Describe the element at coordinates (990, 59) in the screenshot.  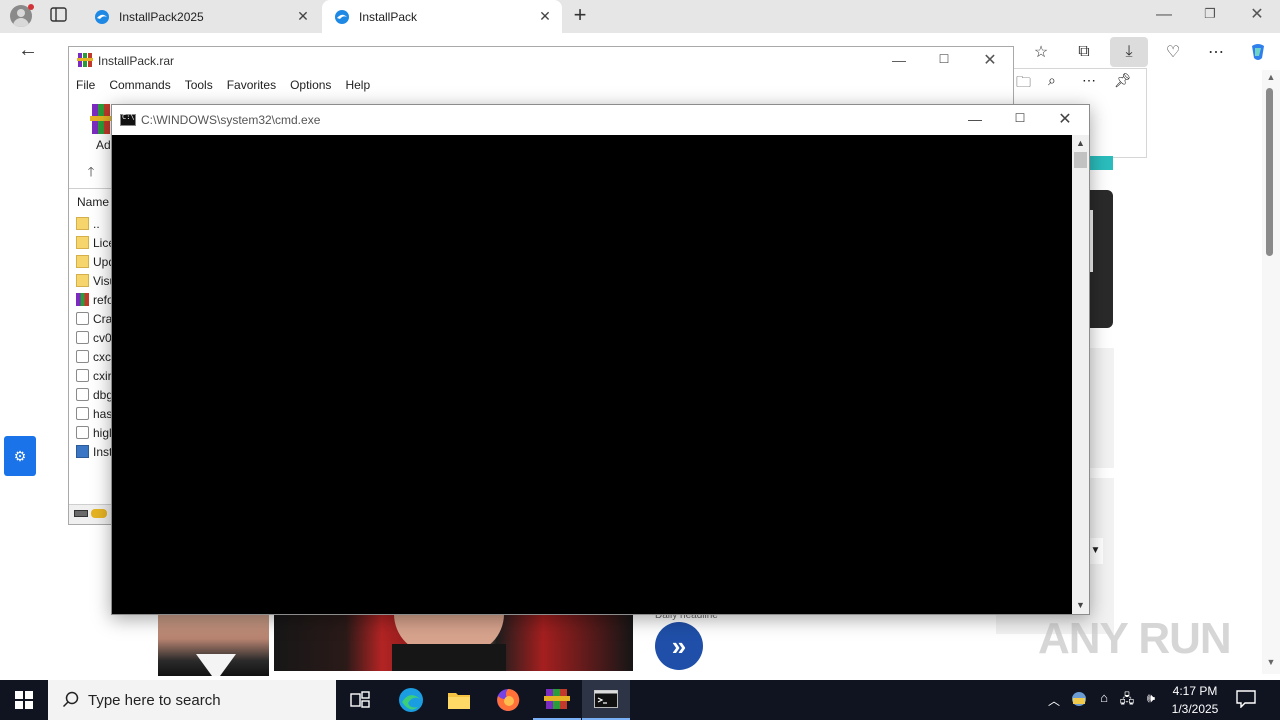
I see `winrar-close-button: ✕` at that location.